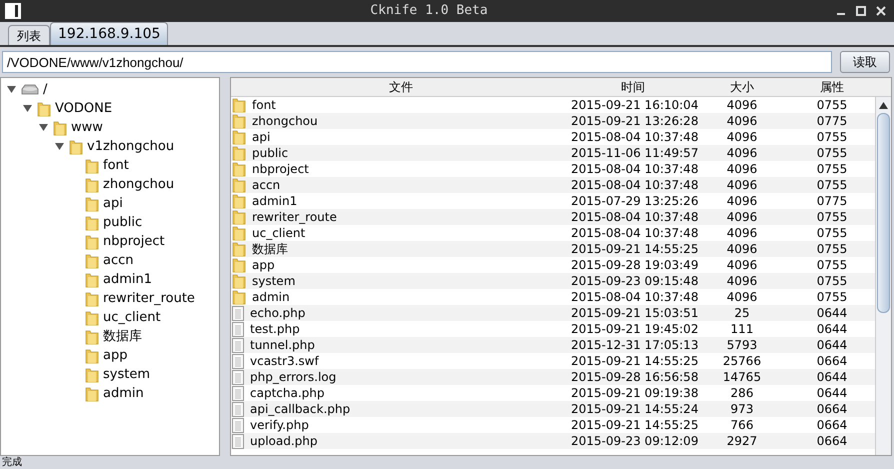 This screenshot has width=894, height=469. What do you see at coordinates (149, 298) in the screenshot?
I see `tree-item: rewriter_route` at bounding box center [149, 298].